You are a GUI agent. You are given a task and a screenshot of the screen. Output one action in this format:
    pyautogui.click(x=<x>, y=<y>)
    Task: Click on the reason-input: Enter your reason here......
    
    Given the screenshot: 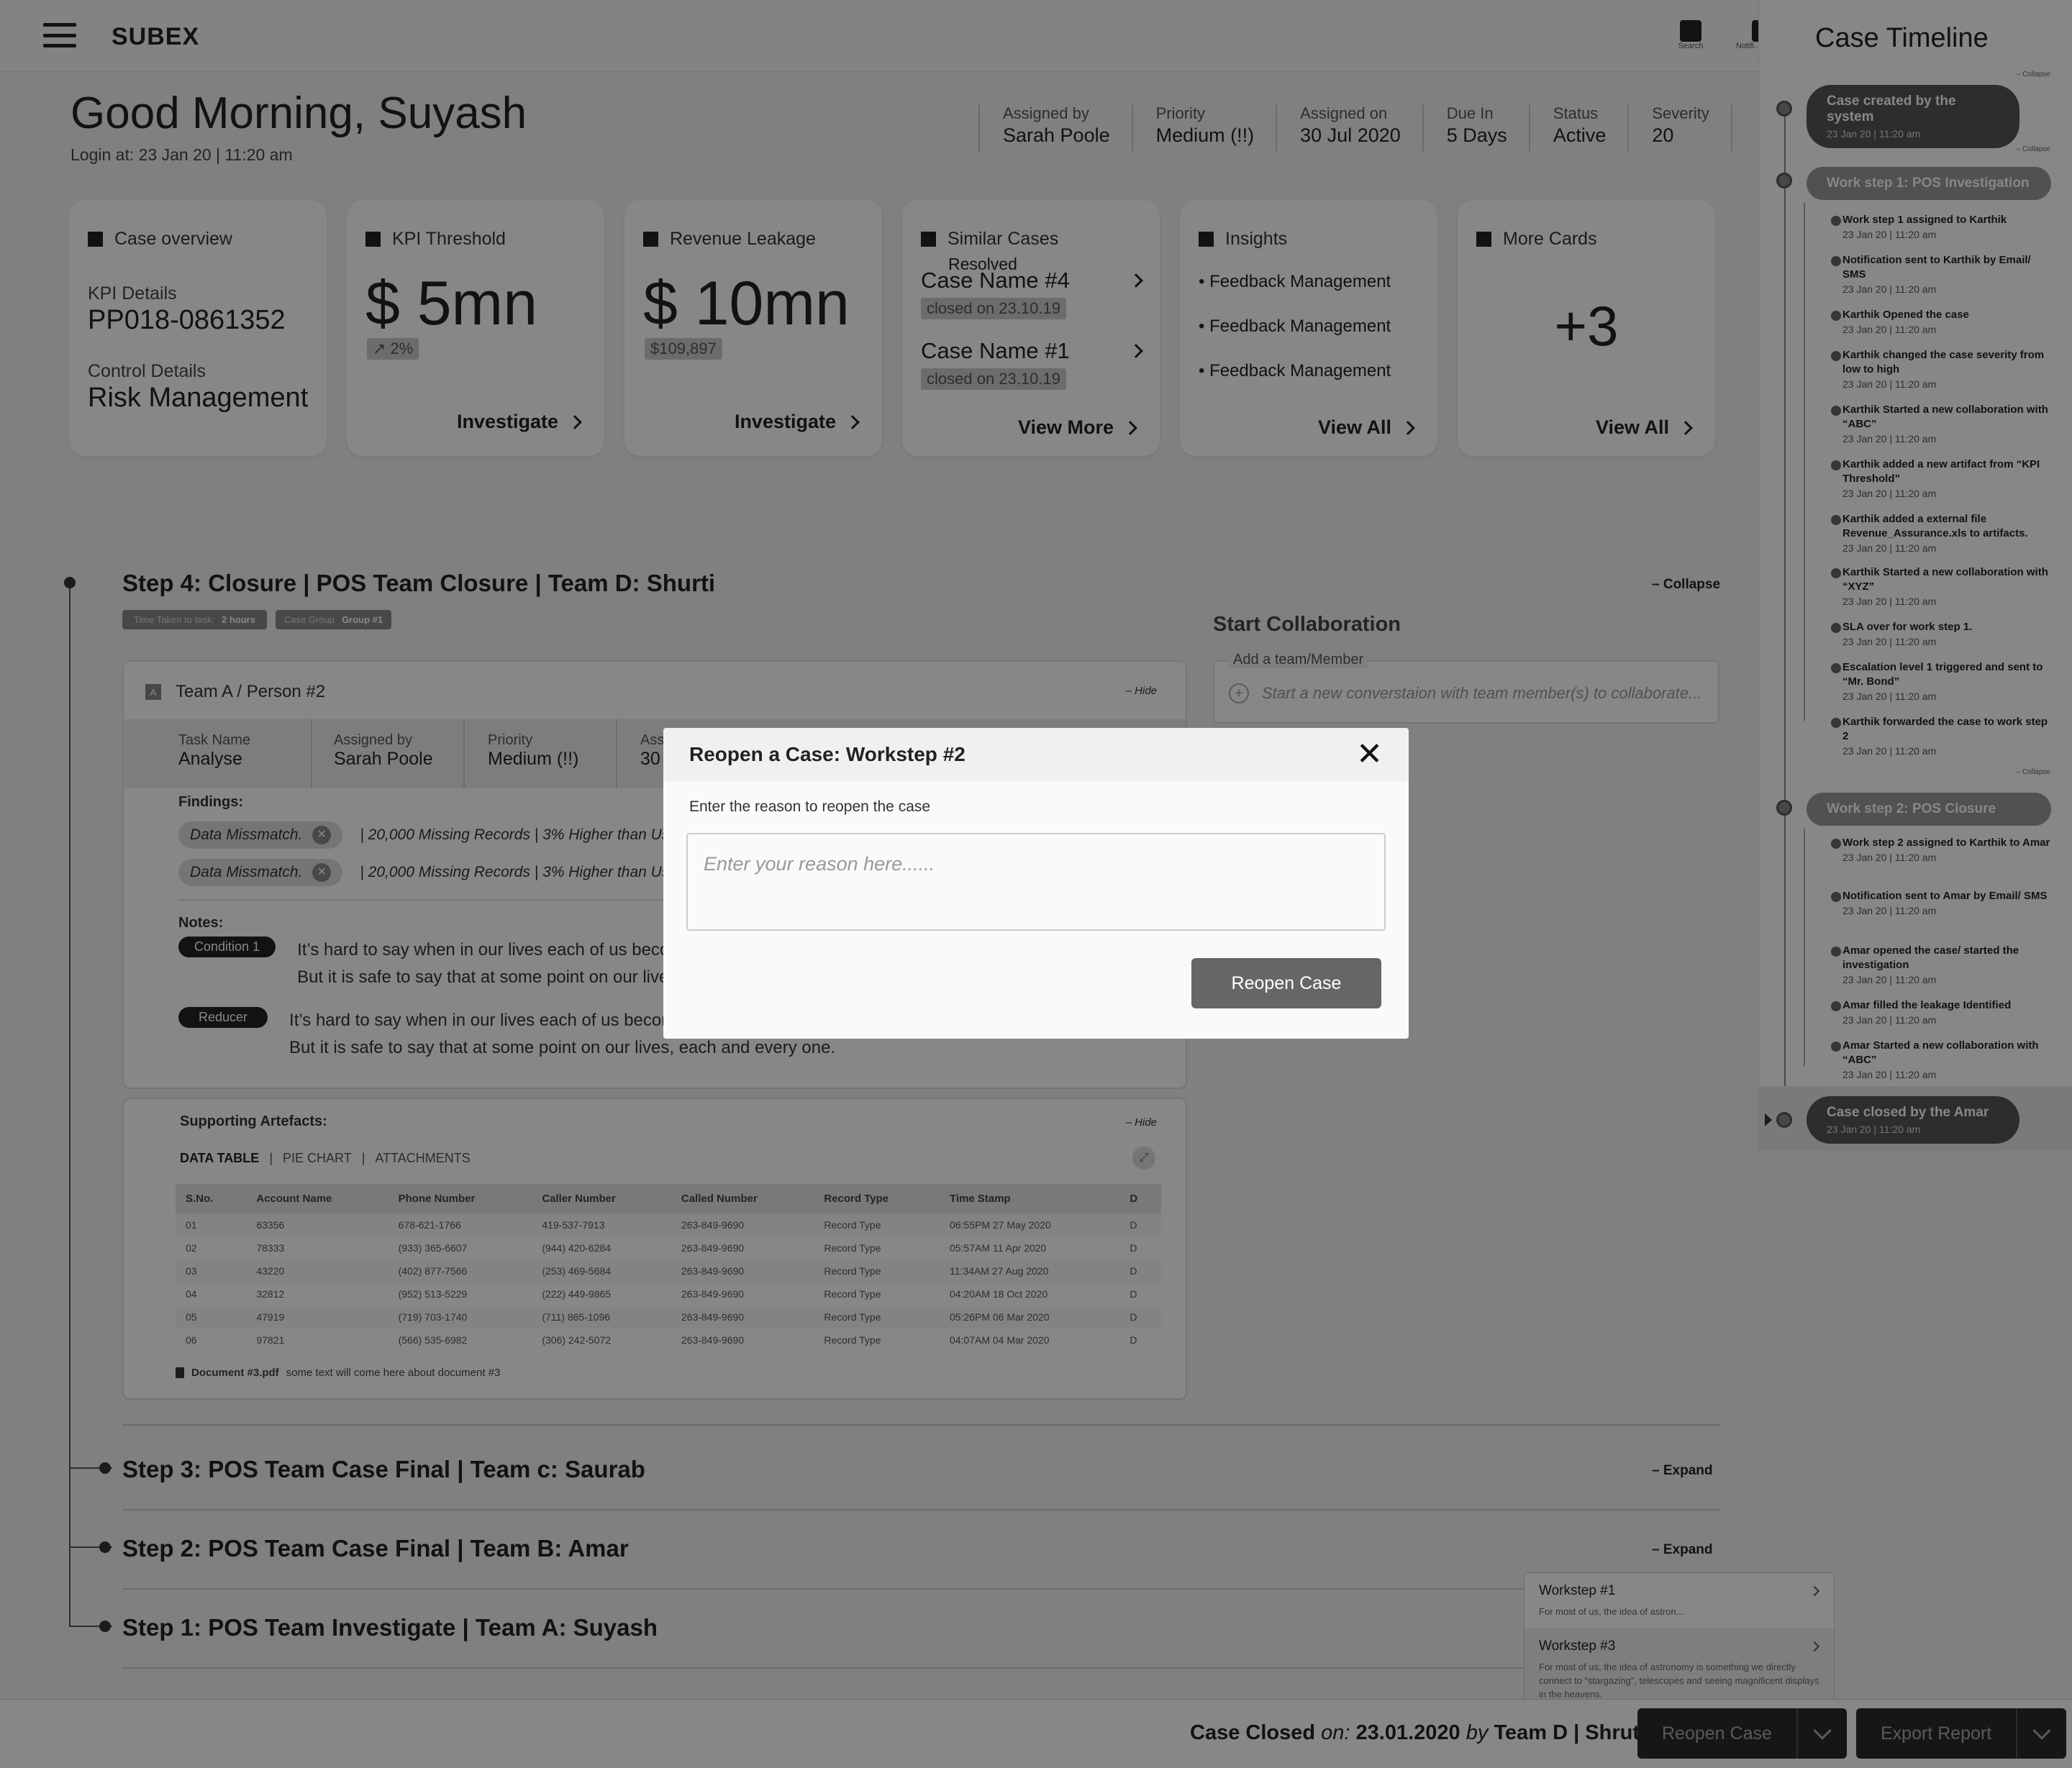 What is the action you would take?
    pyautogui.click(x=1036, y=882)
    